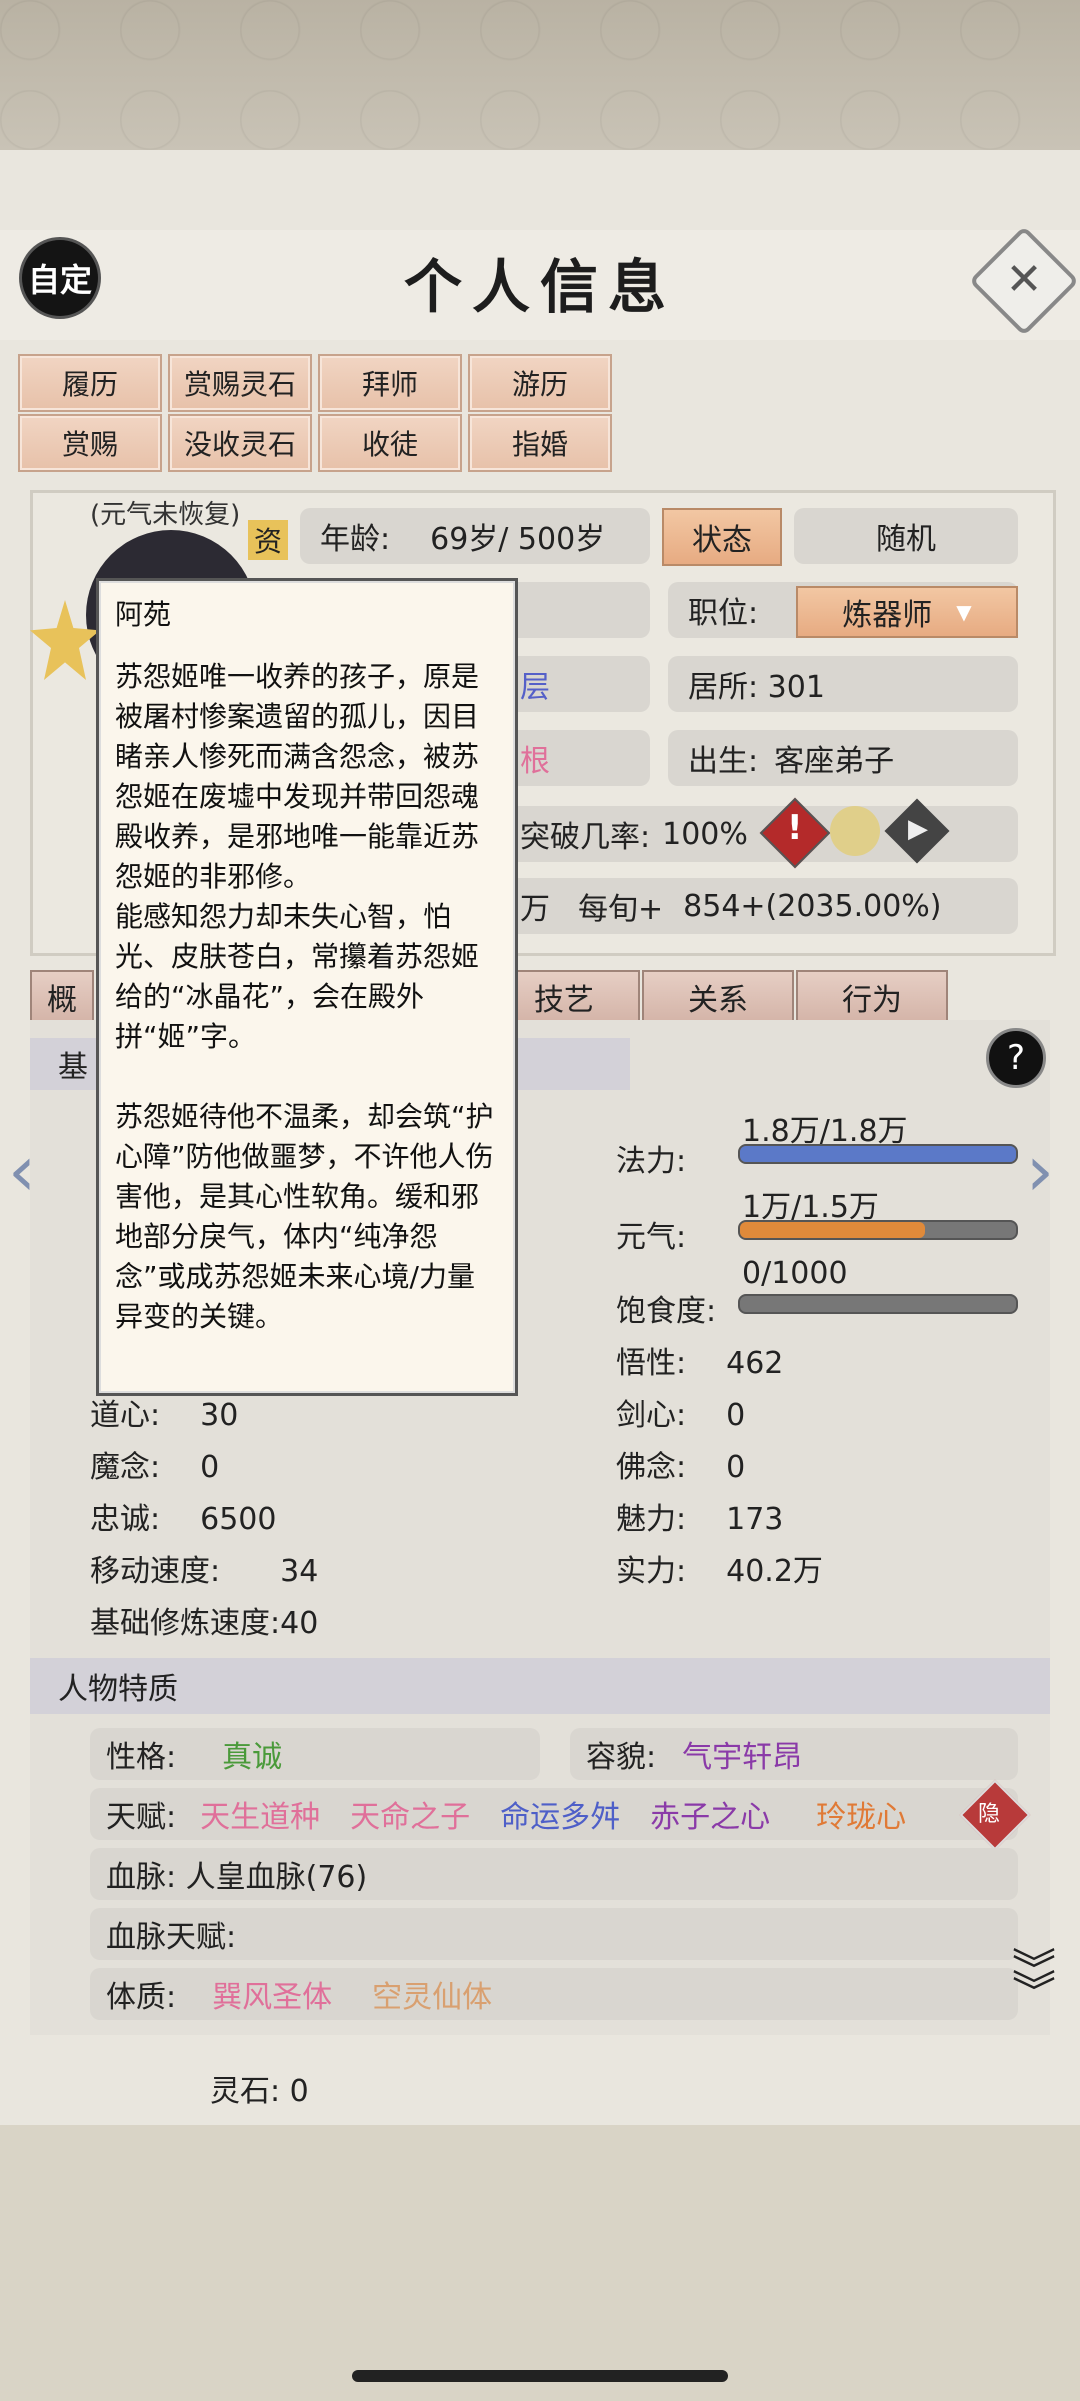 The width and height of the screenshot is (1080, 2401). Describe the element at coordinates (90, 443) in the screenshot. I see `btn-reward: 赏赐` at that location.